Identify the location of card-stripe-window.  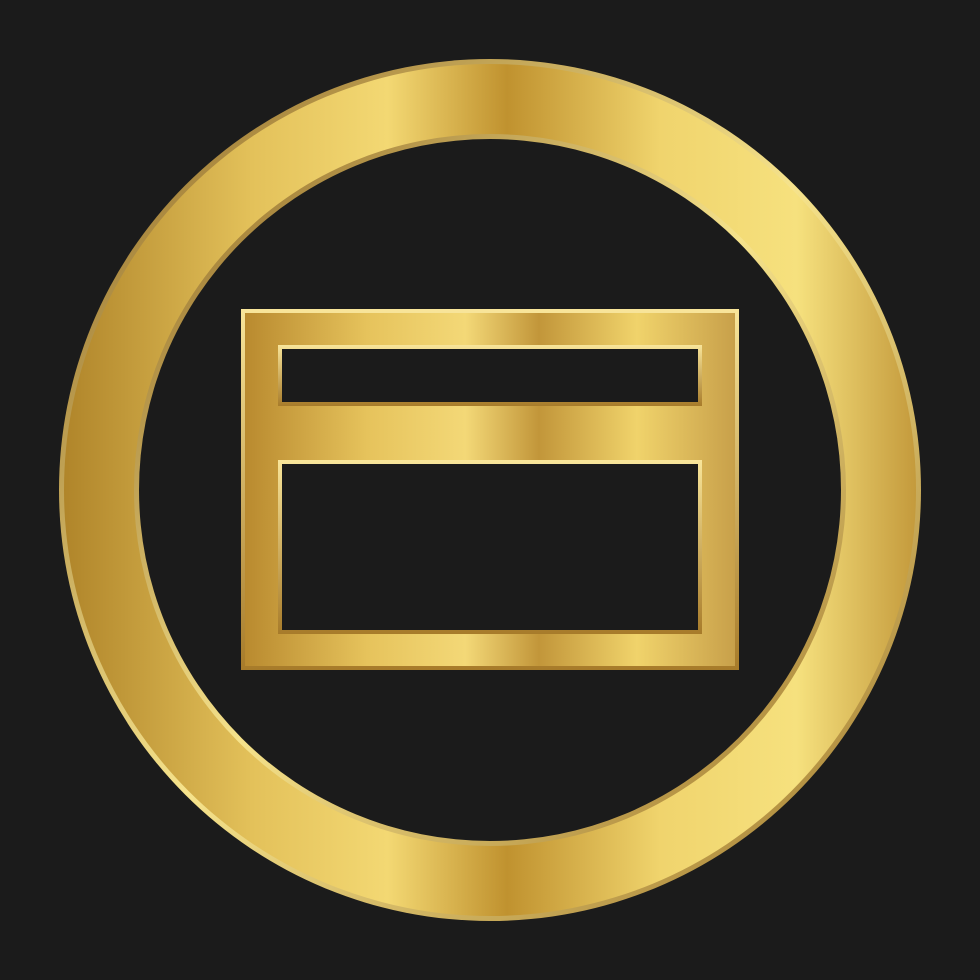
(490, 375).